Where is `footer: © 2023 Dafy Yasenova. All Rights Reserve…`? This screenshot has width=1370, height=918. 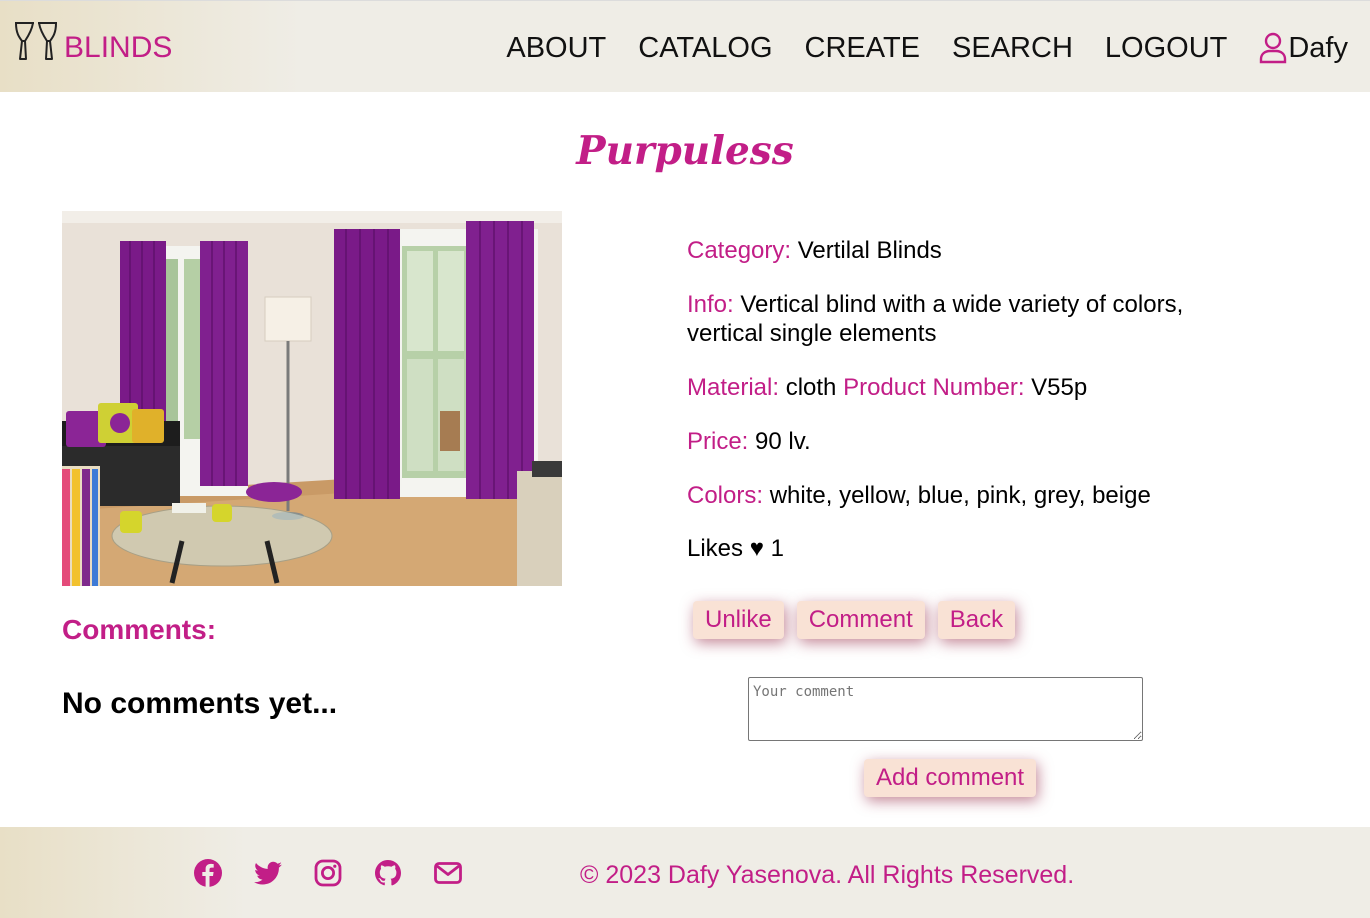
footer: © 2023 Dafy Yasenova. All Rights Reserve… is located at coordinates (685, 872).